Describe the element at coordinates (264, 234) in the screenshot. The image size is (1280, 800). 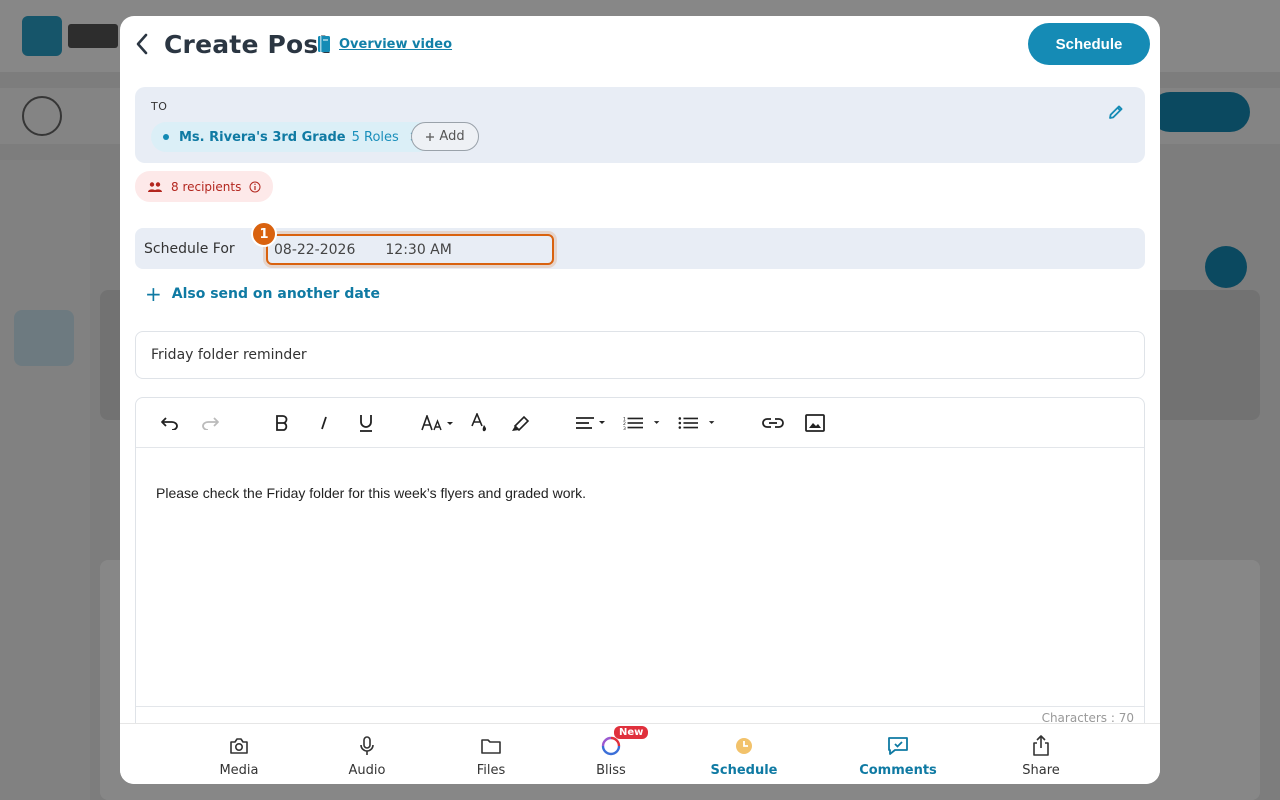
I see `step-badge: 1` at that location.